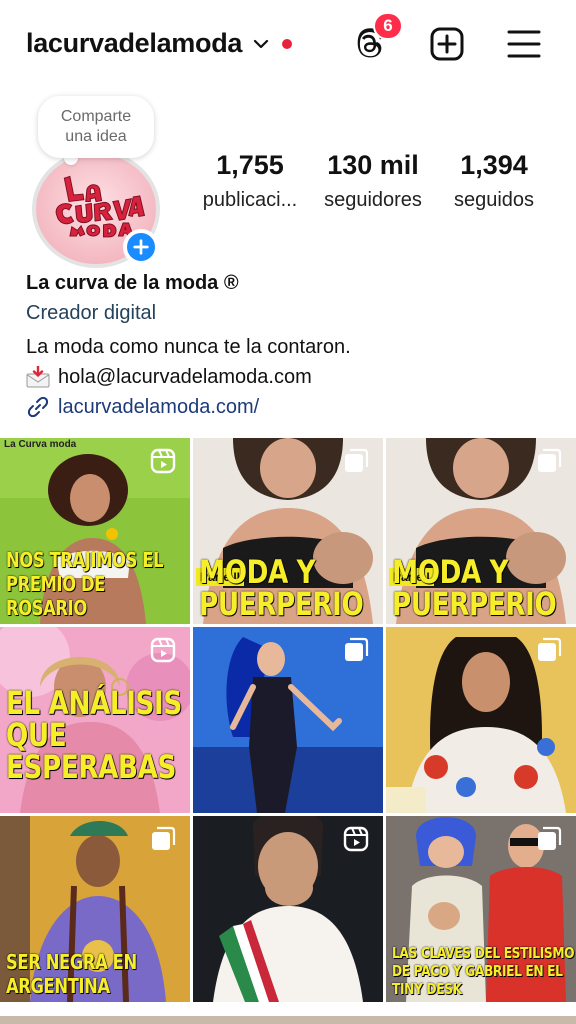  I want to click on bio-link-text: lacurvadelamoda.com/, so click(159, 406).